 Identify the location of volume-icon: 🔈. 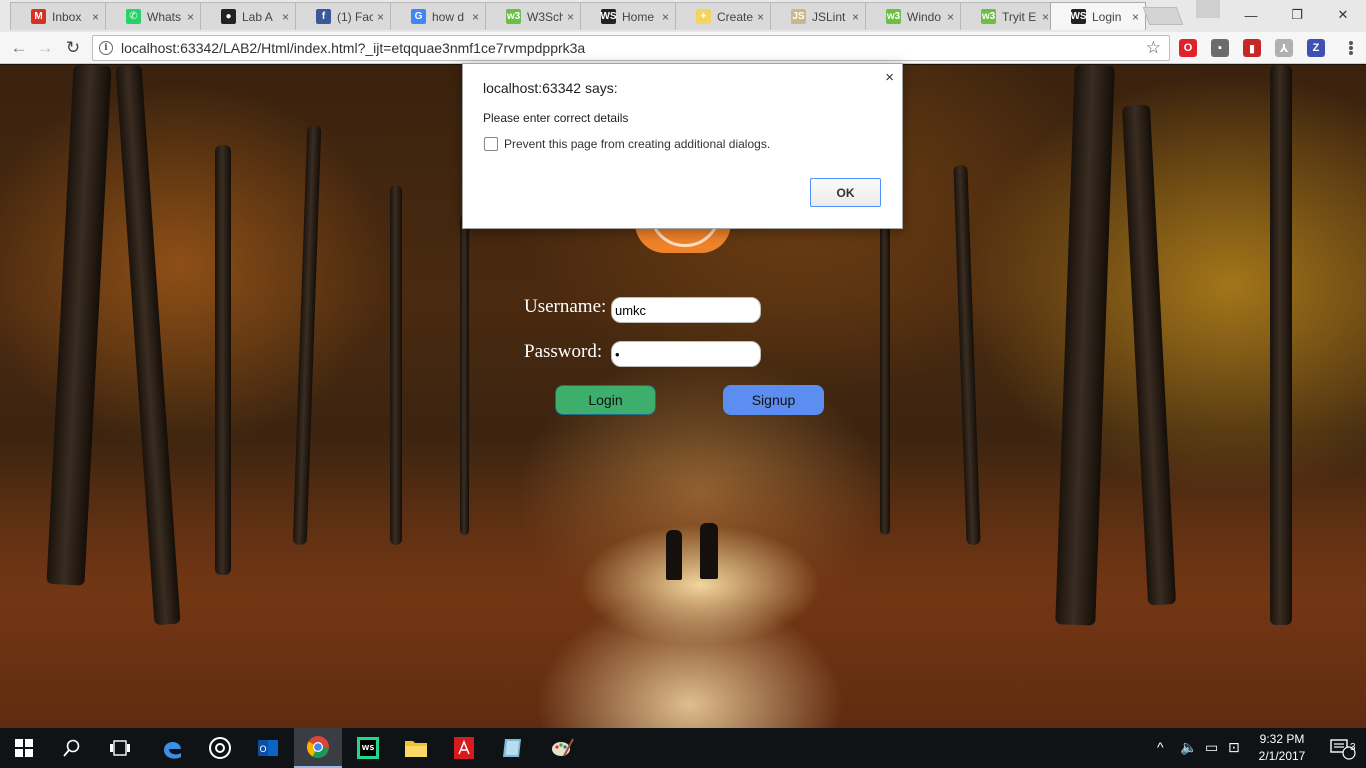
(1188, 747).